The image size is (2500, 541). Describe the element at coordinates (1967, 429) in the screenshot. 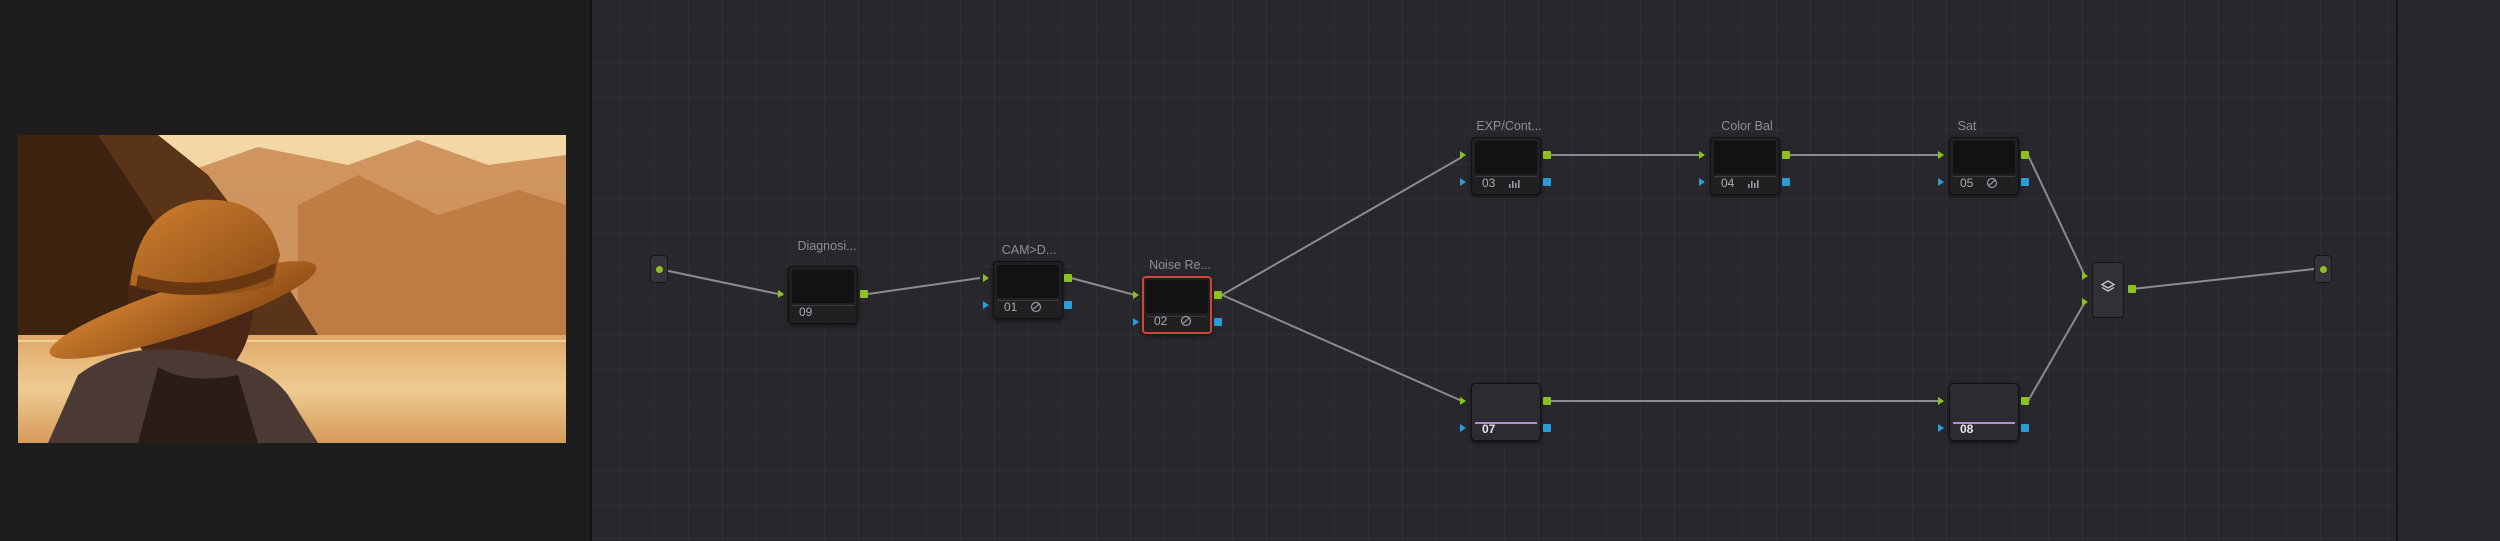

I see `node-number: 08` at that location.